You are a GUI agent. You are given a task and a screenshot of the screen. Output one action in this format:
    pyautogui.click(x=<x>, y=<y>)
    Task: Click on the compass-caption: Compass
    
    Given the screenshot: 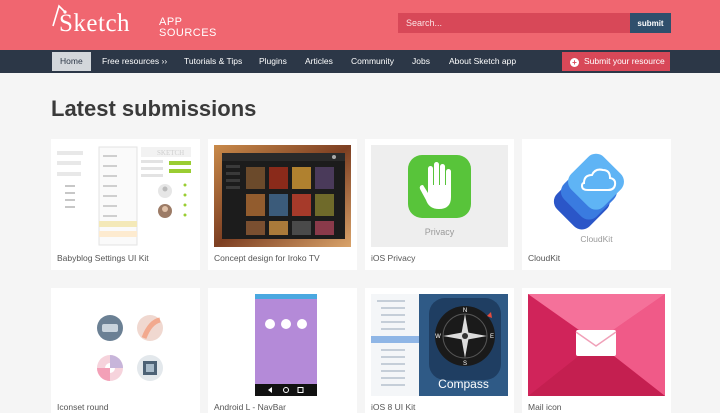 What is the action you would take?
    pyautogui.click(x=463, y=384)
    